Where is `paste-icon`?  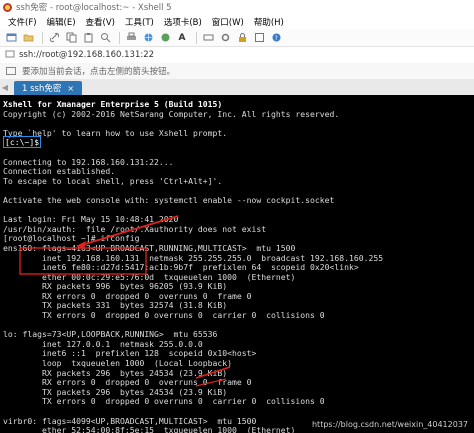 paste-icon is located at coordinates (88, 38).